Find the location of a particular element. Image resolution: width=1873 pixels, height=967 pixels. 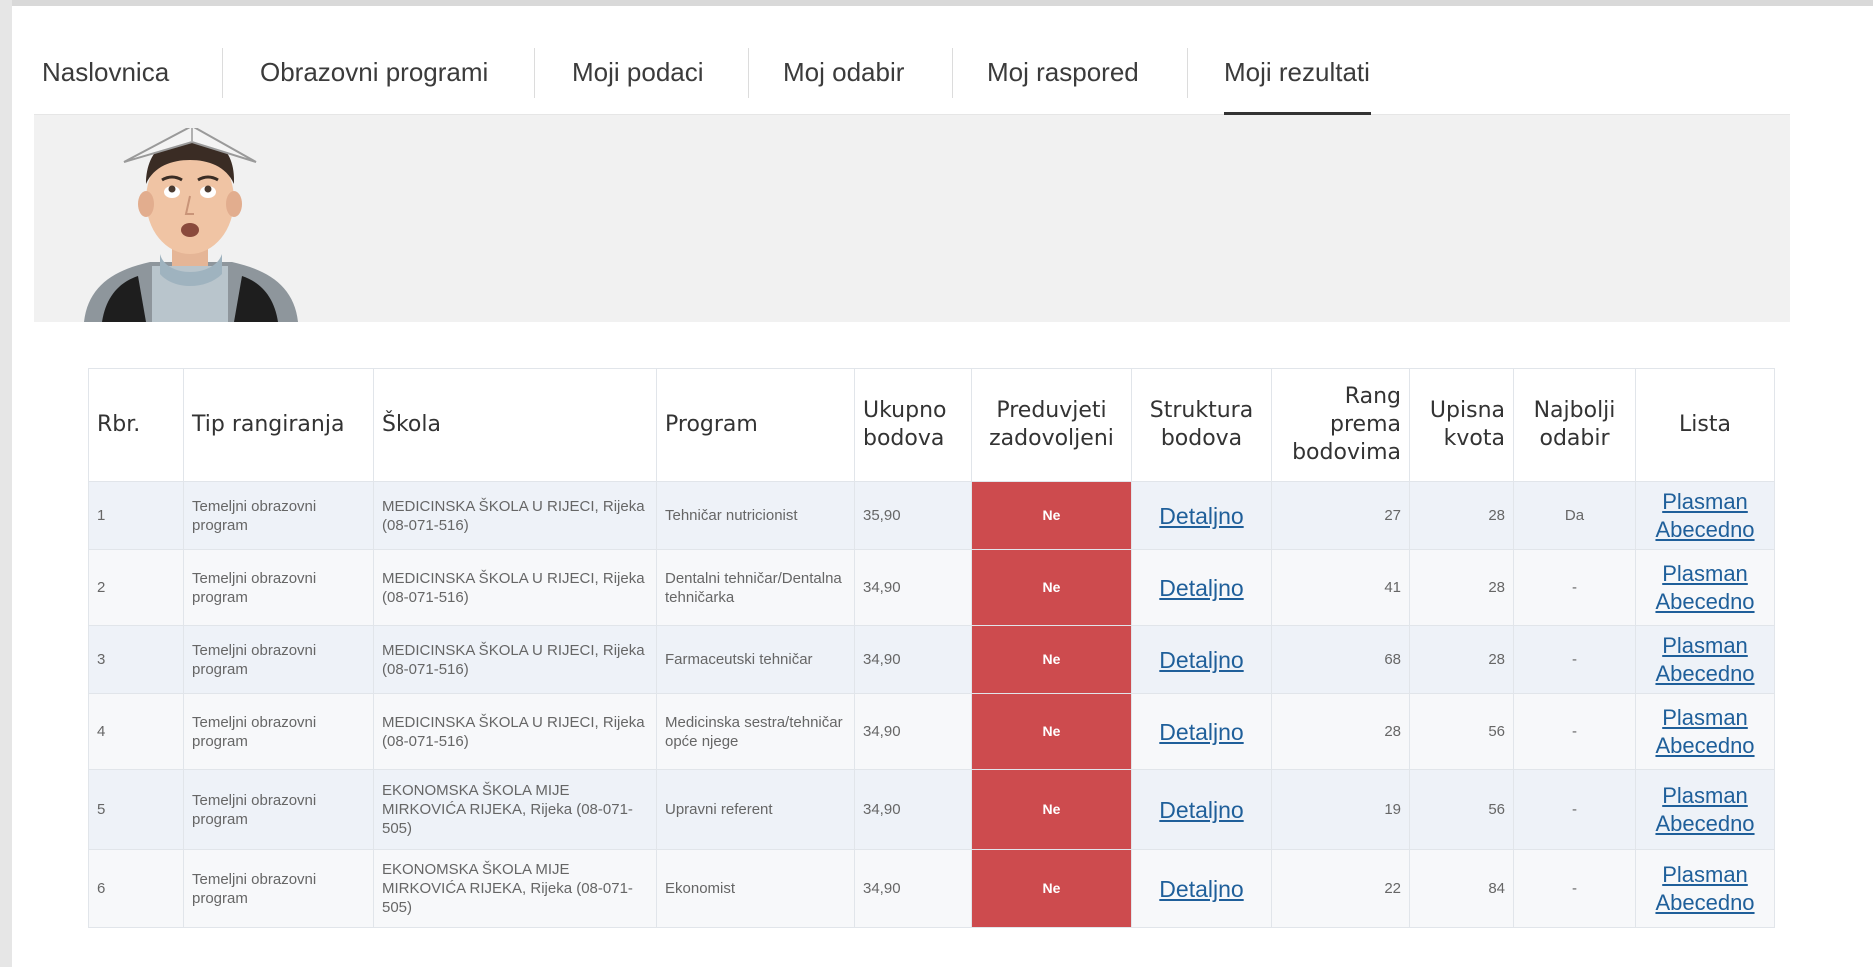

cell-ukupno-bodova: 35,90 is located at coordinates (913, 515).